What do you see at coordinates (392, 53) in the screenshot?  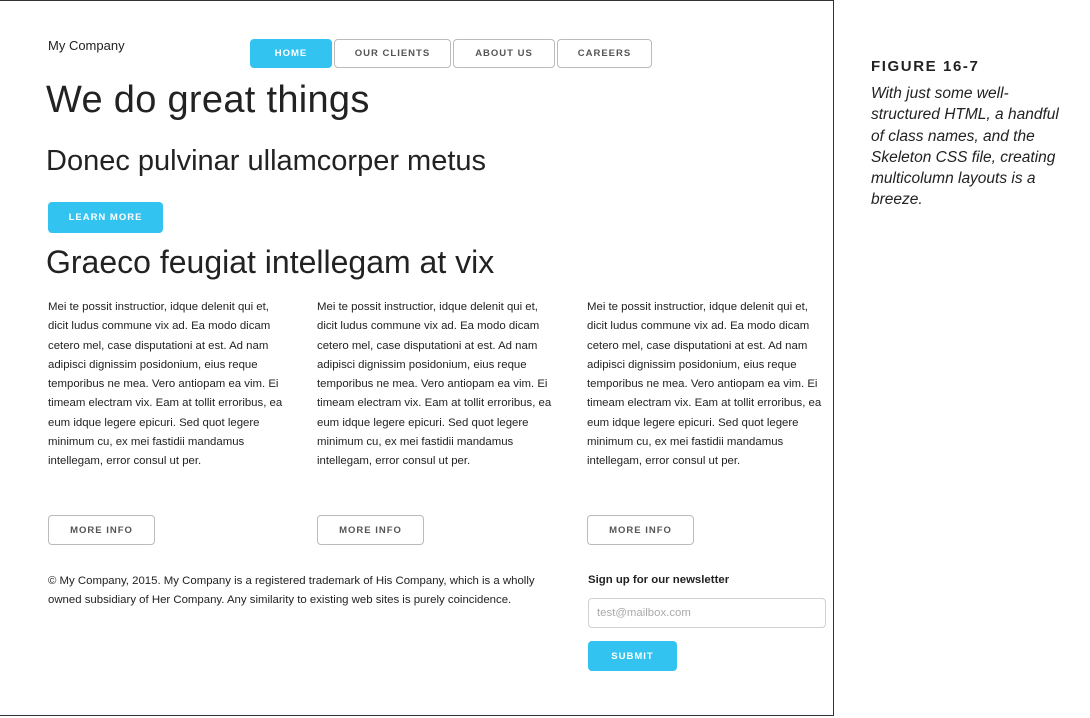 I see `nav-our-clients: OUR CLIENTS` at bounding box center [392, 53].